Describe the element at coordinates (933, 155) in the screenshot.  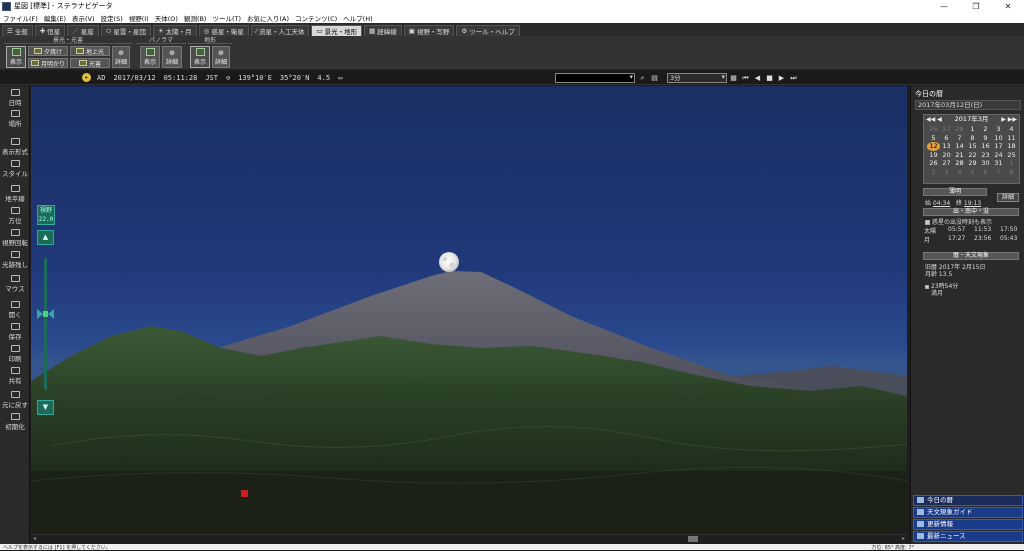
I see `calendar-day: 19` at that location.